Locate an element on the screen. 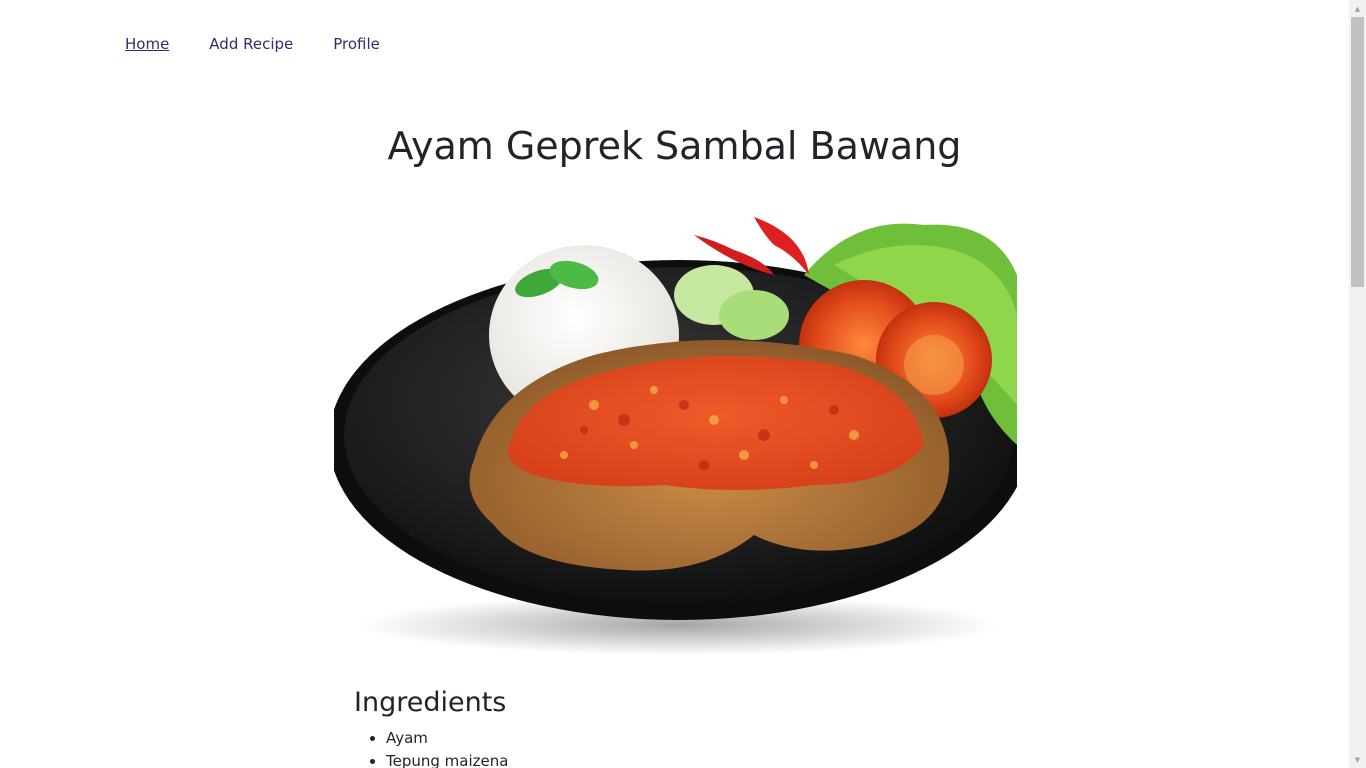 The width and height of the screenshot is (1366, 768). ingredient-item: Ayam is located at coordinates (447, 738).